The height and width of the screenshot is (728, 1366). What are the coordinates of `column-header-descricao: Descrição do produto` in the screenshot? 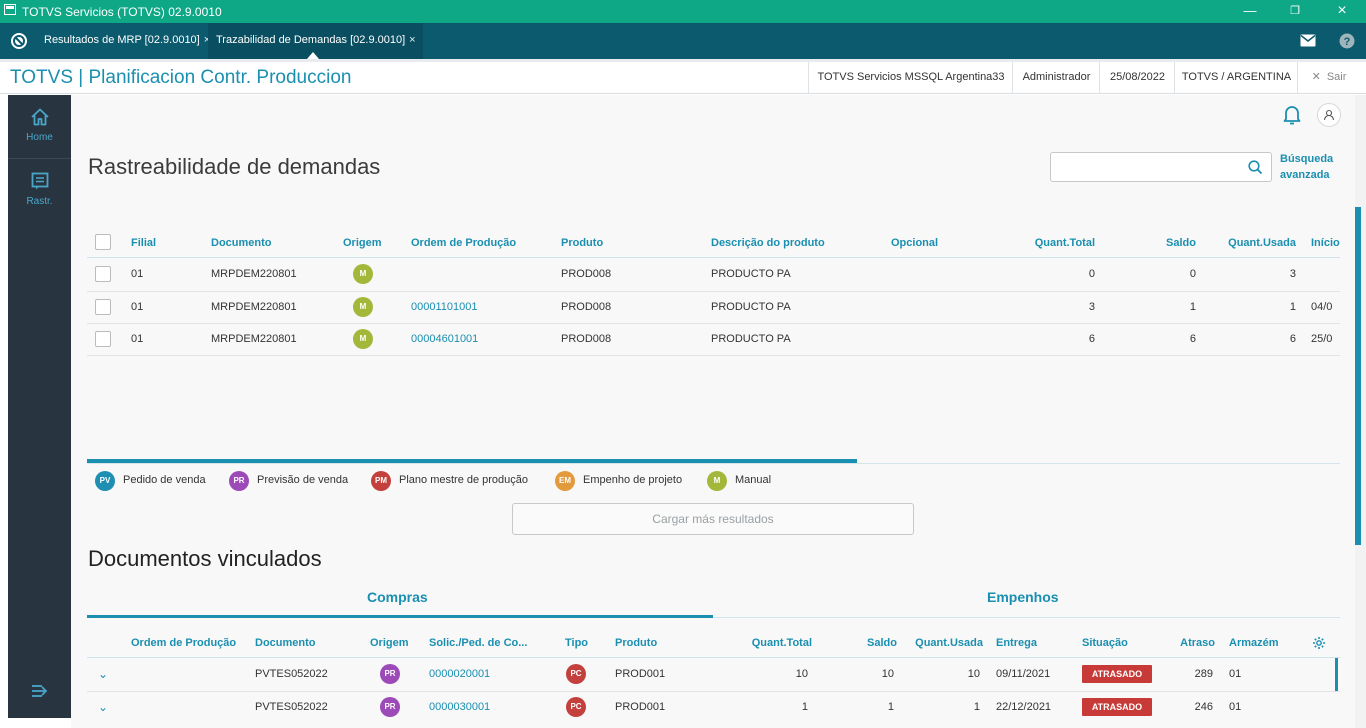 It's located at (768, 243).